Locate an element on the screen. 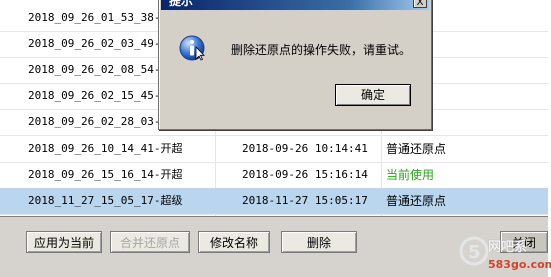 Image resolution: width=551 pixels, height=277 pixels. restore-point-time: 2018-11-27 15:05:17 is located at coordinates (305, 200).